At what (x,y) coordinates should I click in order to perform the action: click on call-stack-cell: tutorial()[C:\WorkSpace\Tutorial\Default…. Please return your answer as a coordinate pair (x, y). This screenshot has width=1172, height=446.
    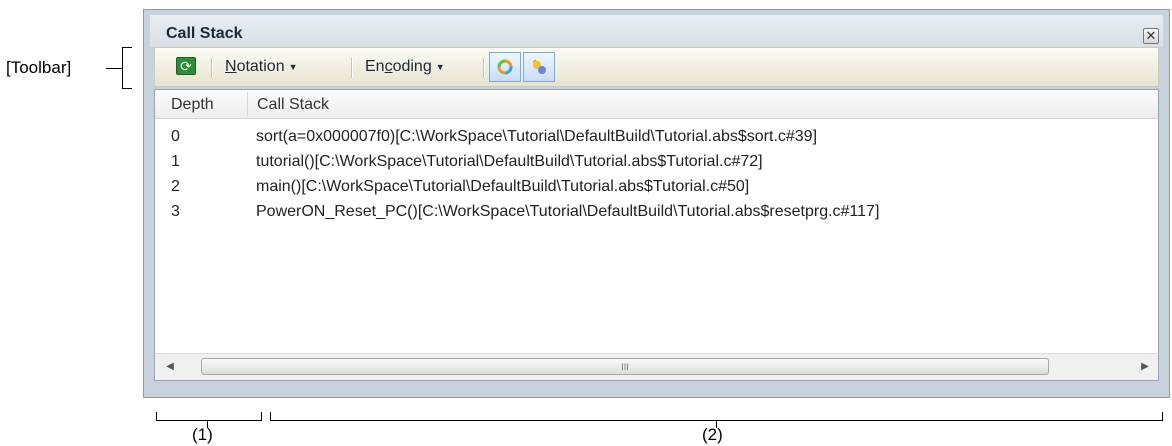
    Looking at the image, I should click on (509, 161).